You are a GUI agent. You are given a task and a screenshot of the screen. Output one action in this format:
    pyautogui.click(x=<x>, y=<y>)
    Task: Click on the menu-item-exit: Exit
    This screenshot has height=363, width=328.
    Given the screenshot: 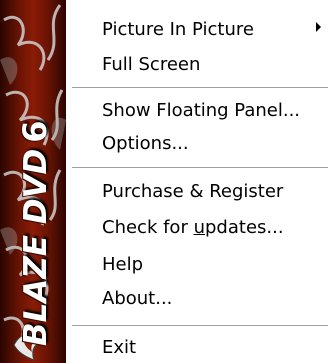 What is the action you would take?
    pyautogui.click(x=119, y=348)
    